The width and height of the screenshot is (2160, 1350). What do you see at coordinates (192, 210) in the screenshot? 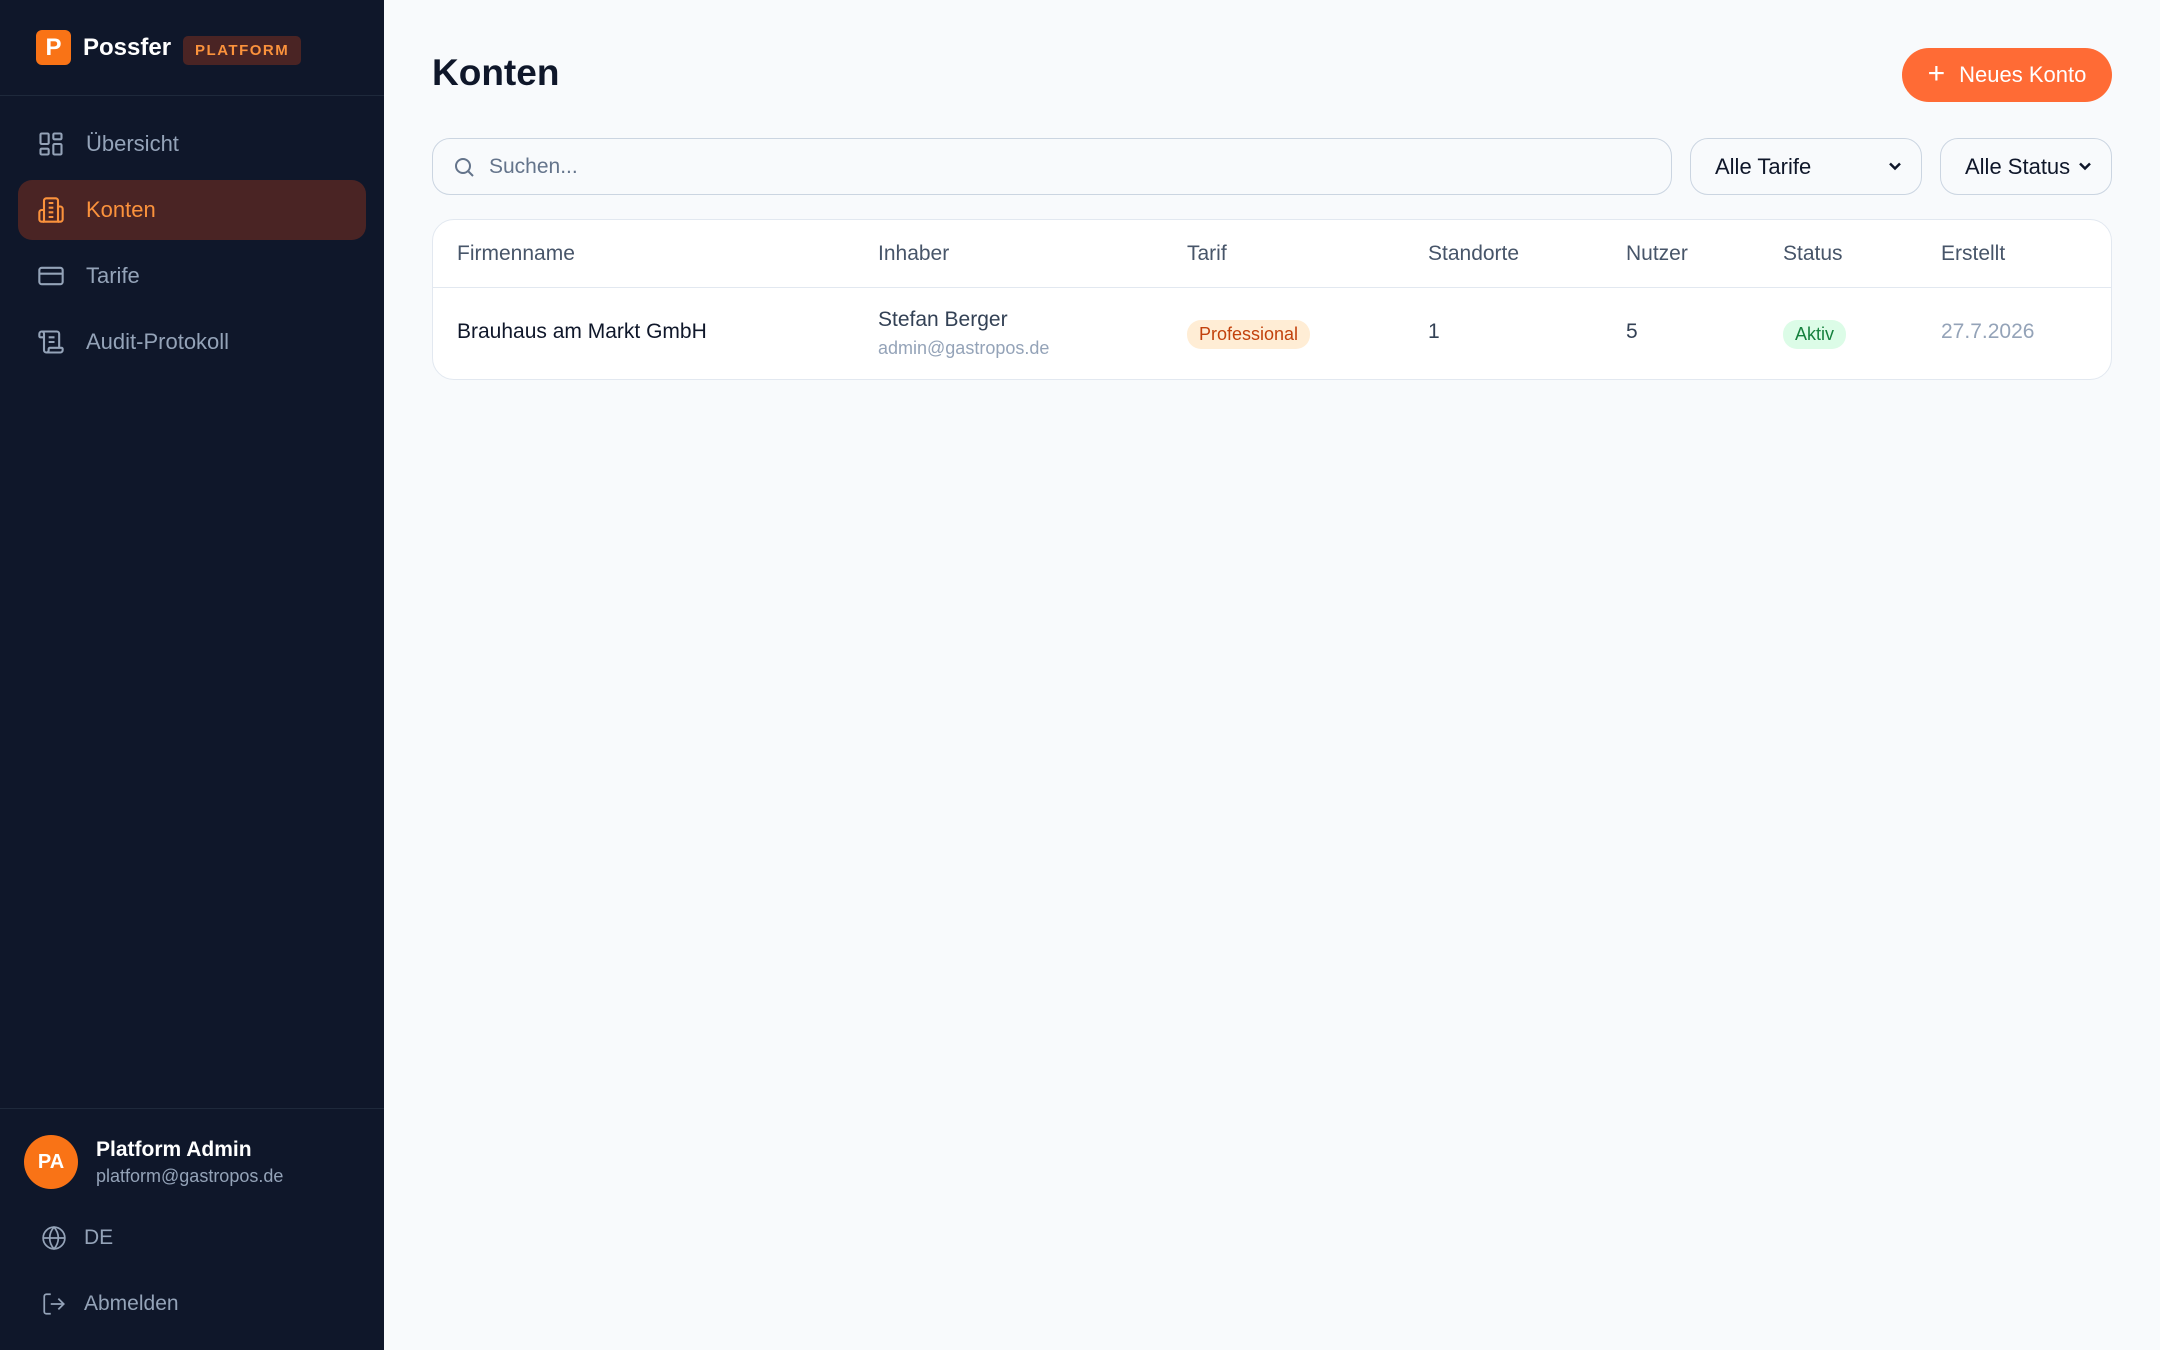
I see `sidebar-item-accounts: Konten` at bounding box center [192, 210].